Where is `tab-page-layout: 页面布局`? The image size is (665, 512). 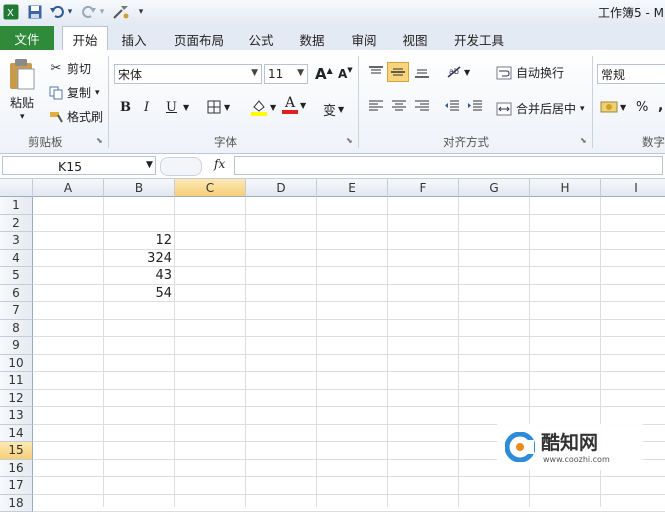 tab-page-layout: 页面布局 is located at coordinates (199, 39).